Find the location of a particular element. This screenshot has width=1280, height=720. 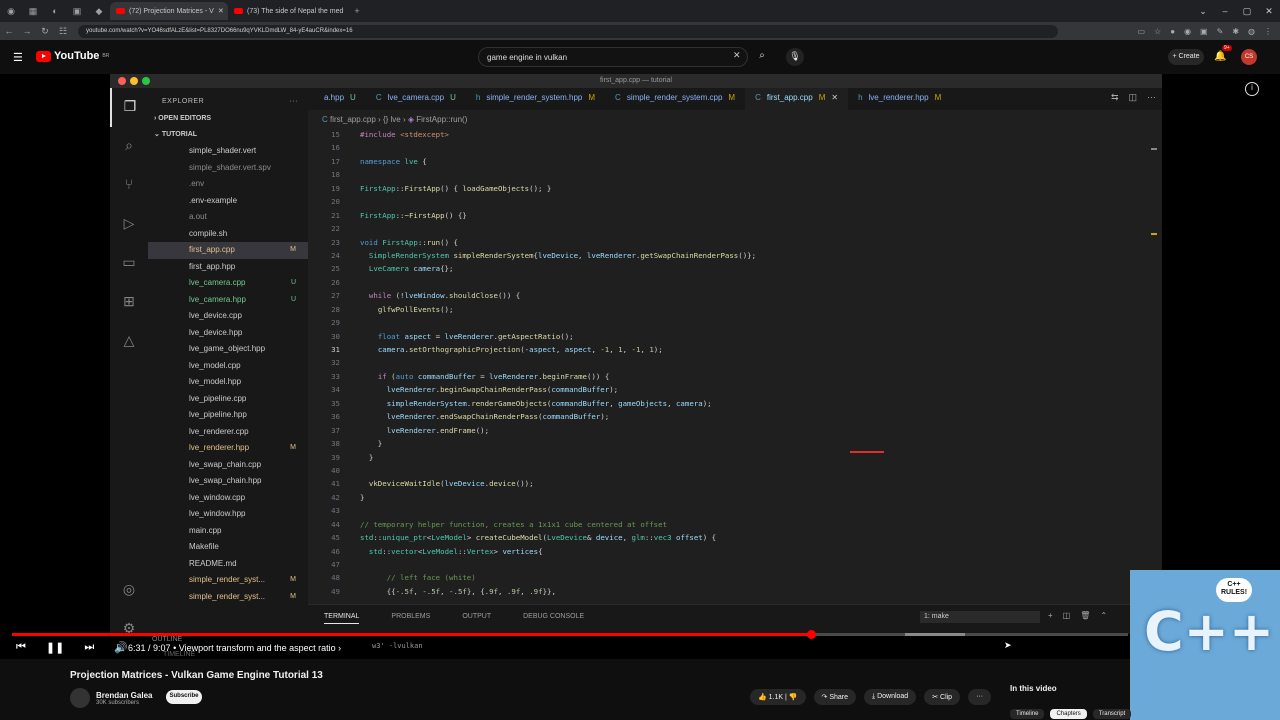

line-number: 46 is located at coordinates (335, 551).